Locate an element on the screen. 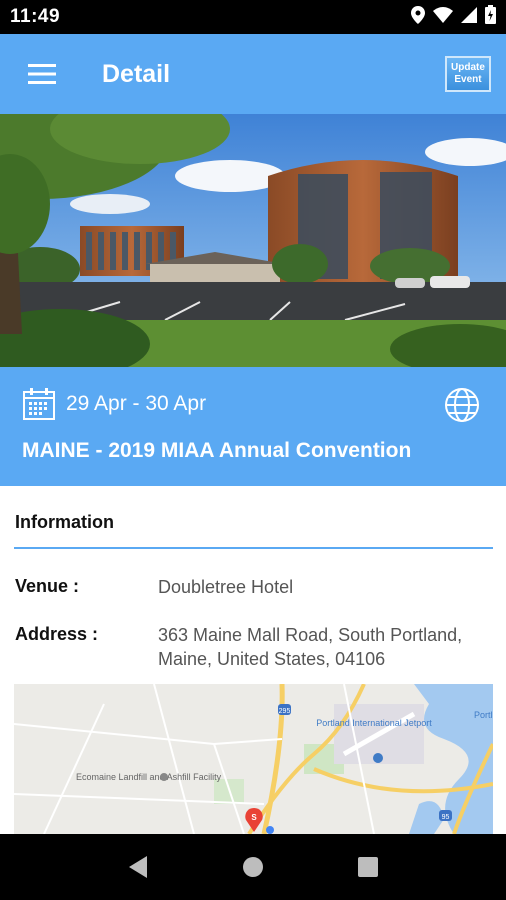  page-title: Detail is located at coordinates (136, 73).